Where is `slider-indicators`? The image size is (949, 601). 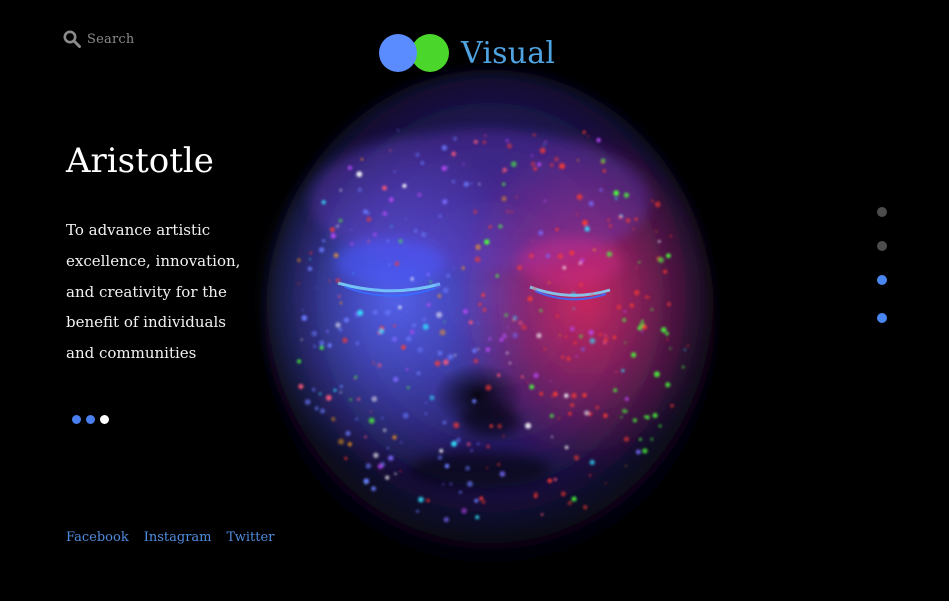
slider-indicators is located at coordinates (90, 419).